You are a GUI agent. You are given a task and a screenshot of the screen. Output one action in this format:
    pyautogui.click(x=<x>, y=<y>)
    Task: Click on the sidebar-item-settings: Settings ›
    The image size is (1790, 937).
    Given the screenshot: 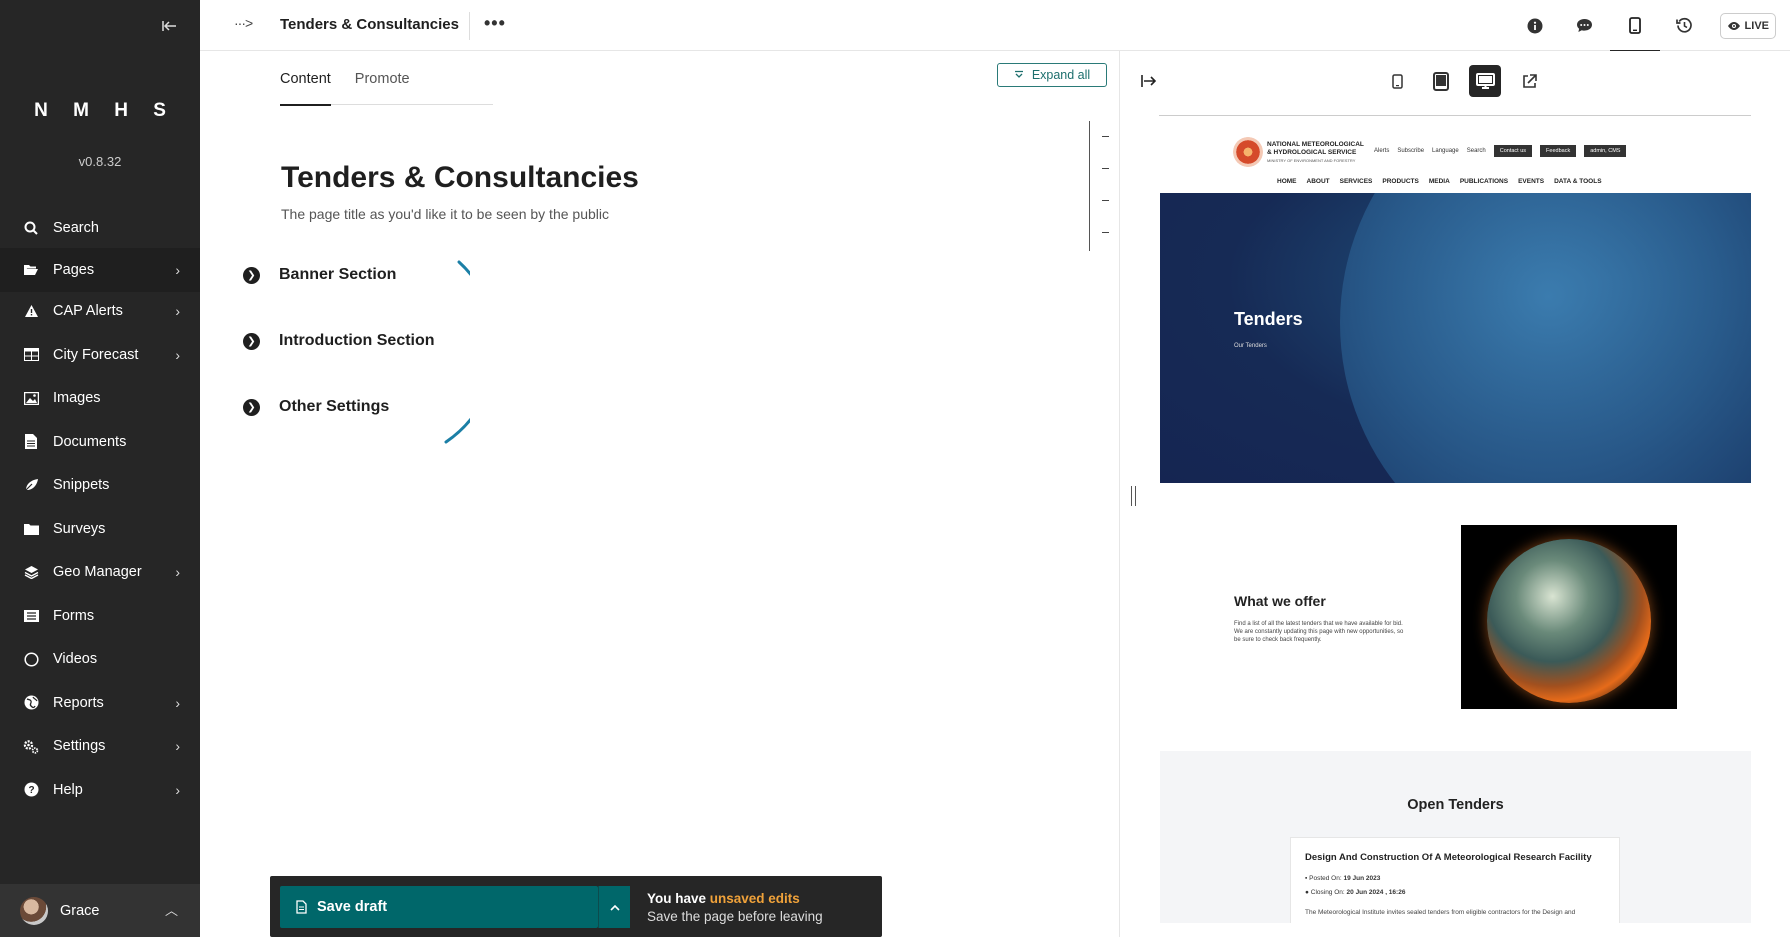 What is the action you would take?
    pyautogui.click(x=100, y=747)
    